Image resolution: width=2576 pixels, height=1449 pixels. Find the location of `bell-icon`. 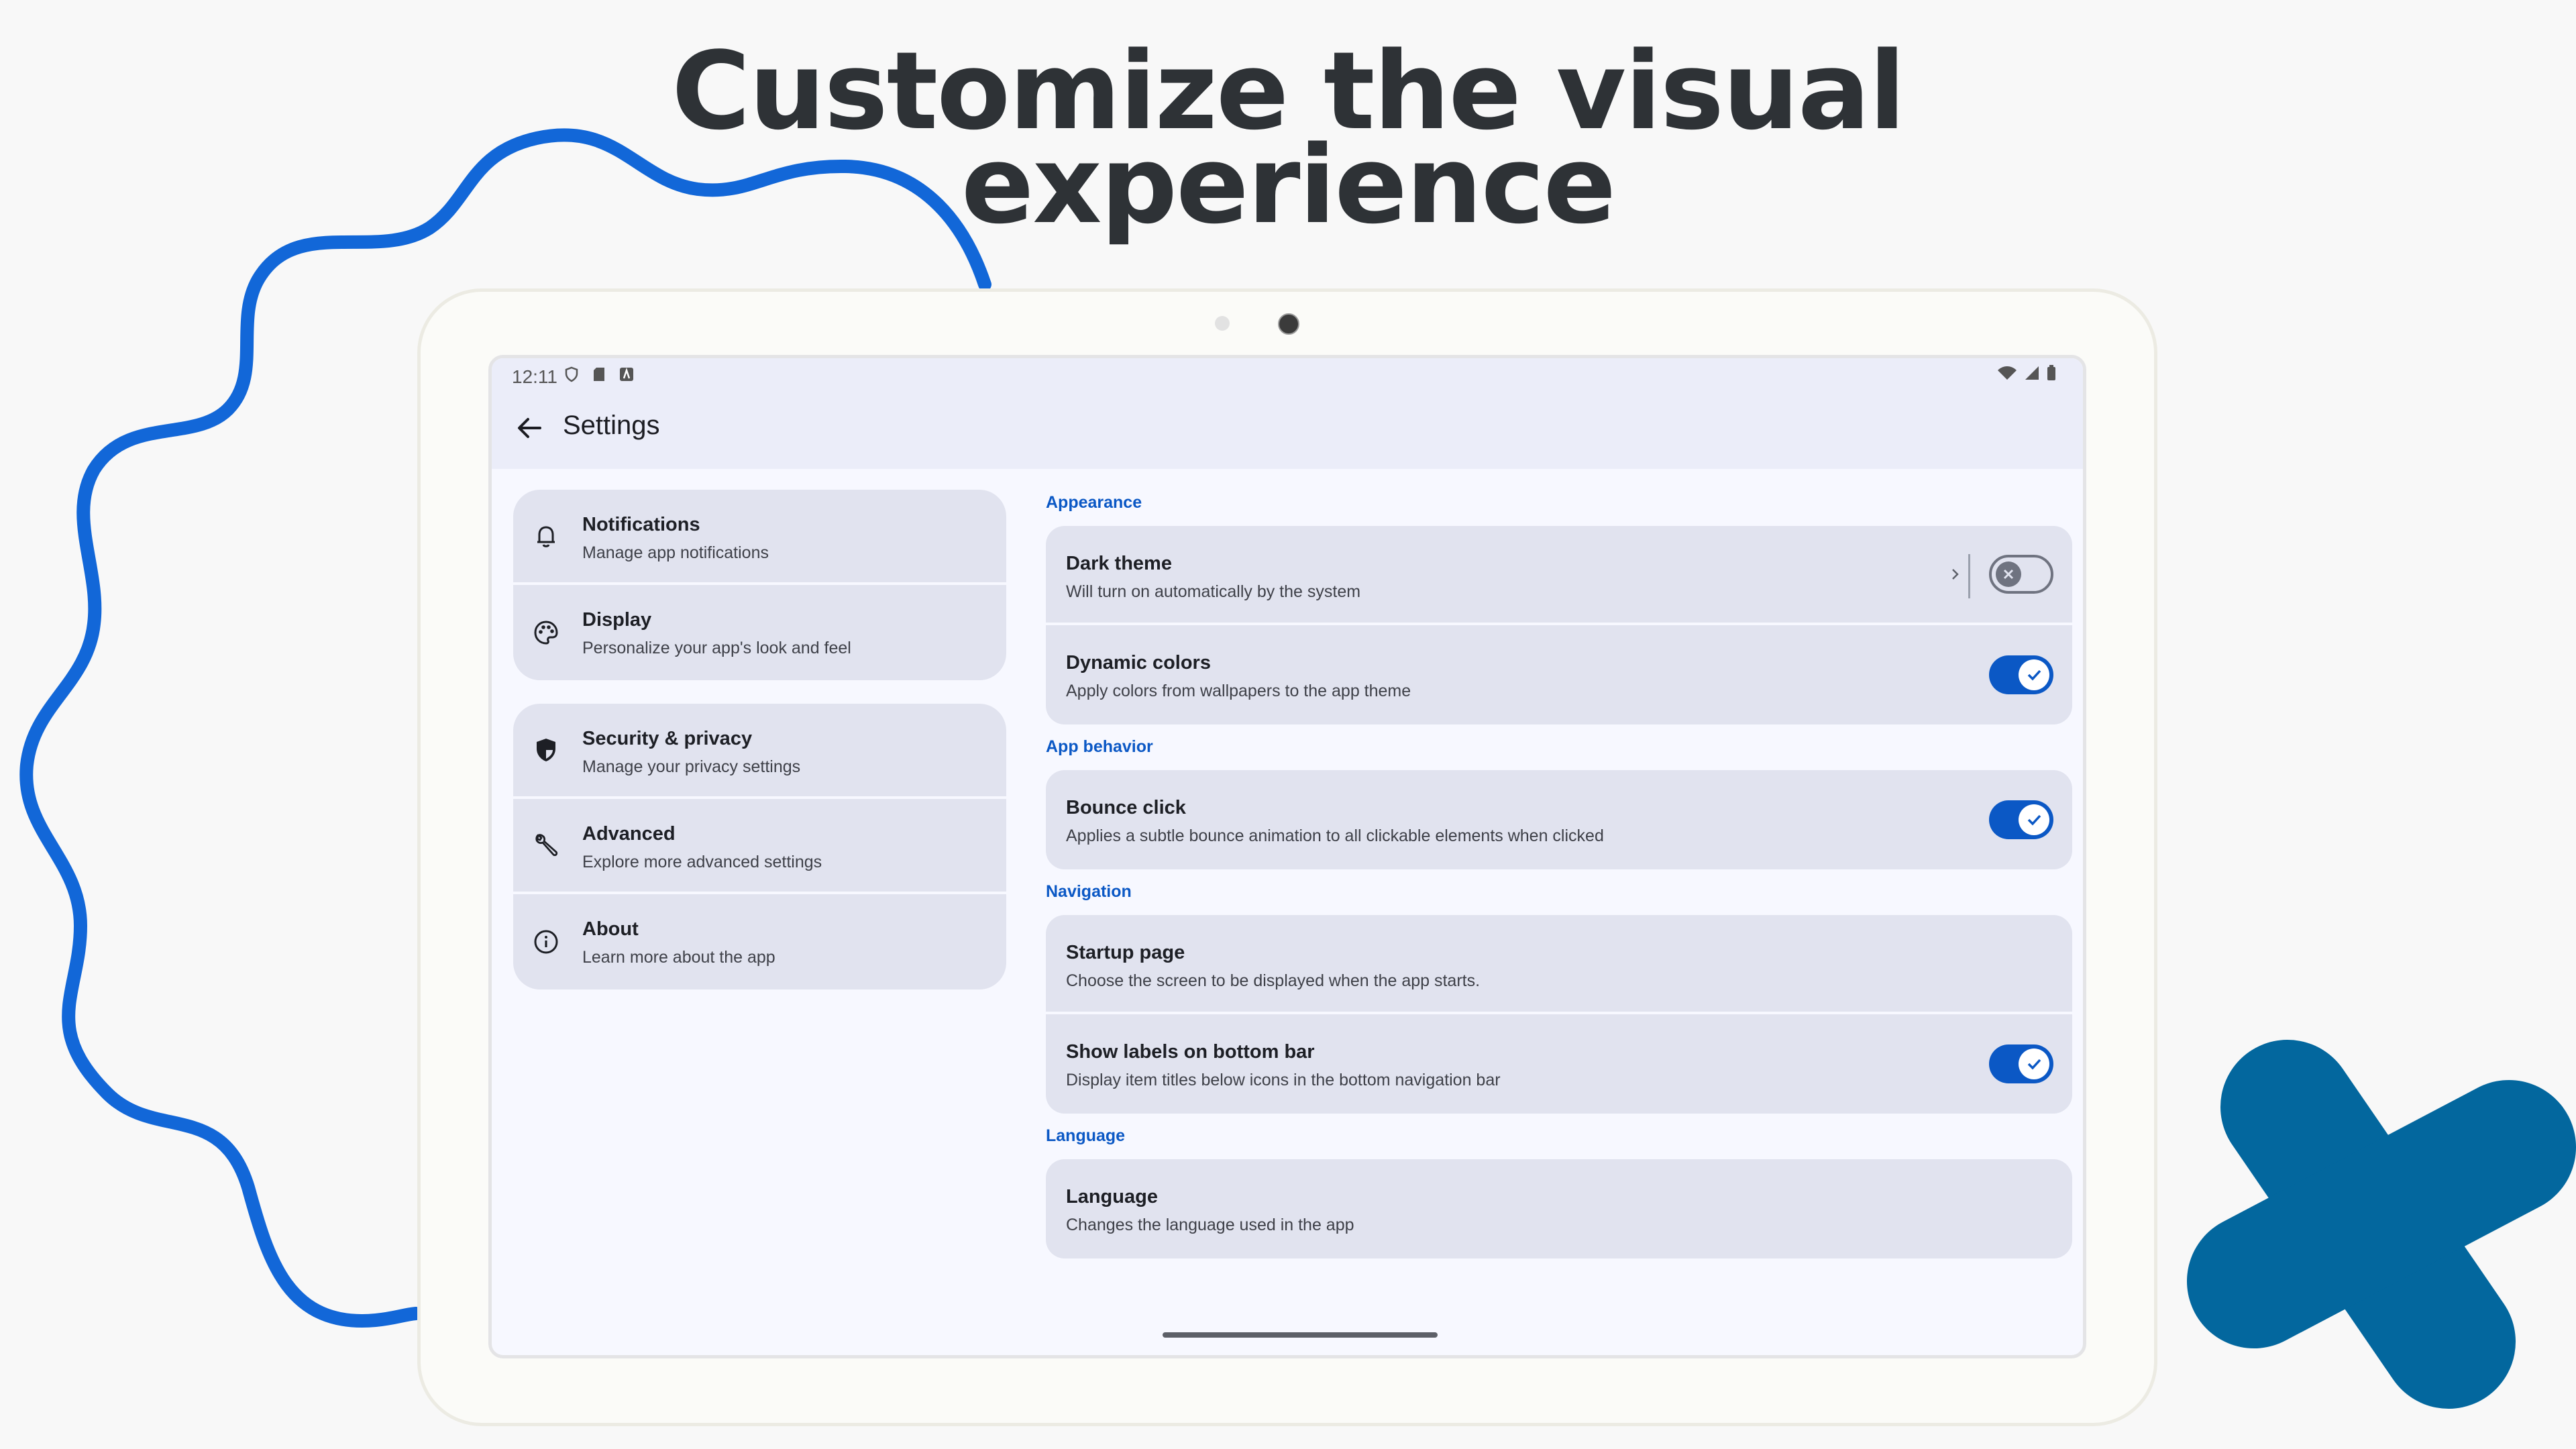

bell-icon is located at coordinates (546, 536).